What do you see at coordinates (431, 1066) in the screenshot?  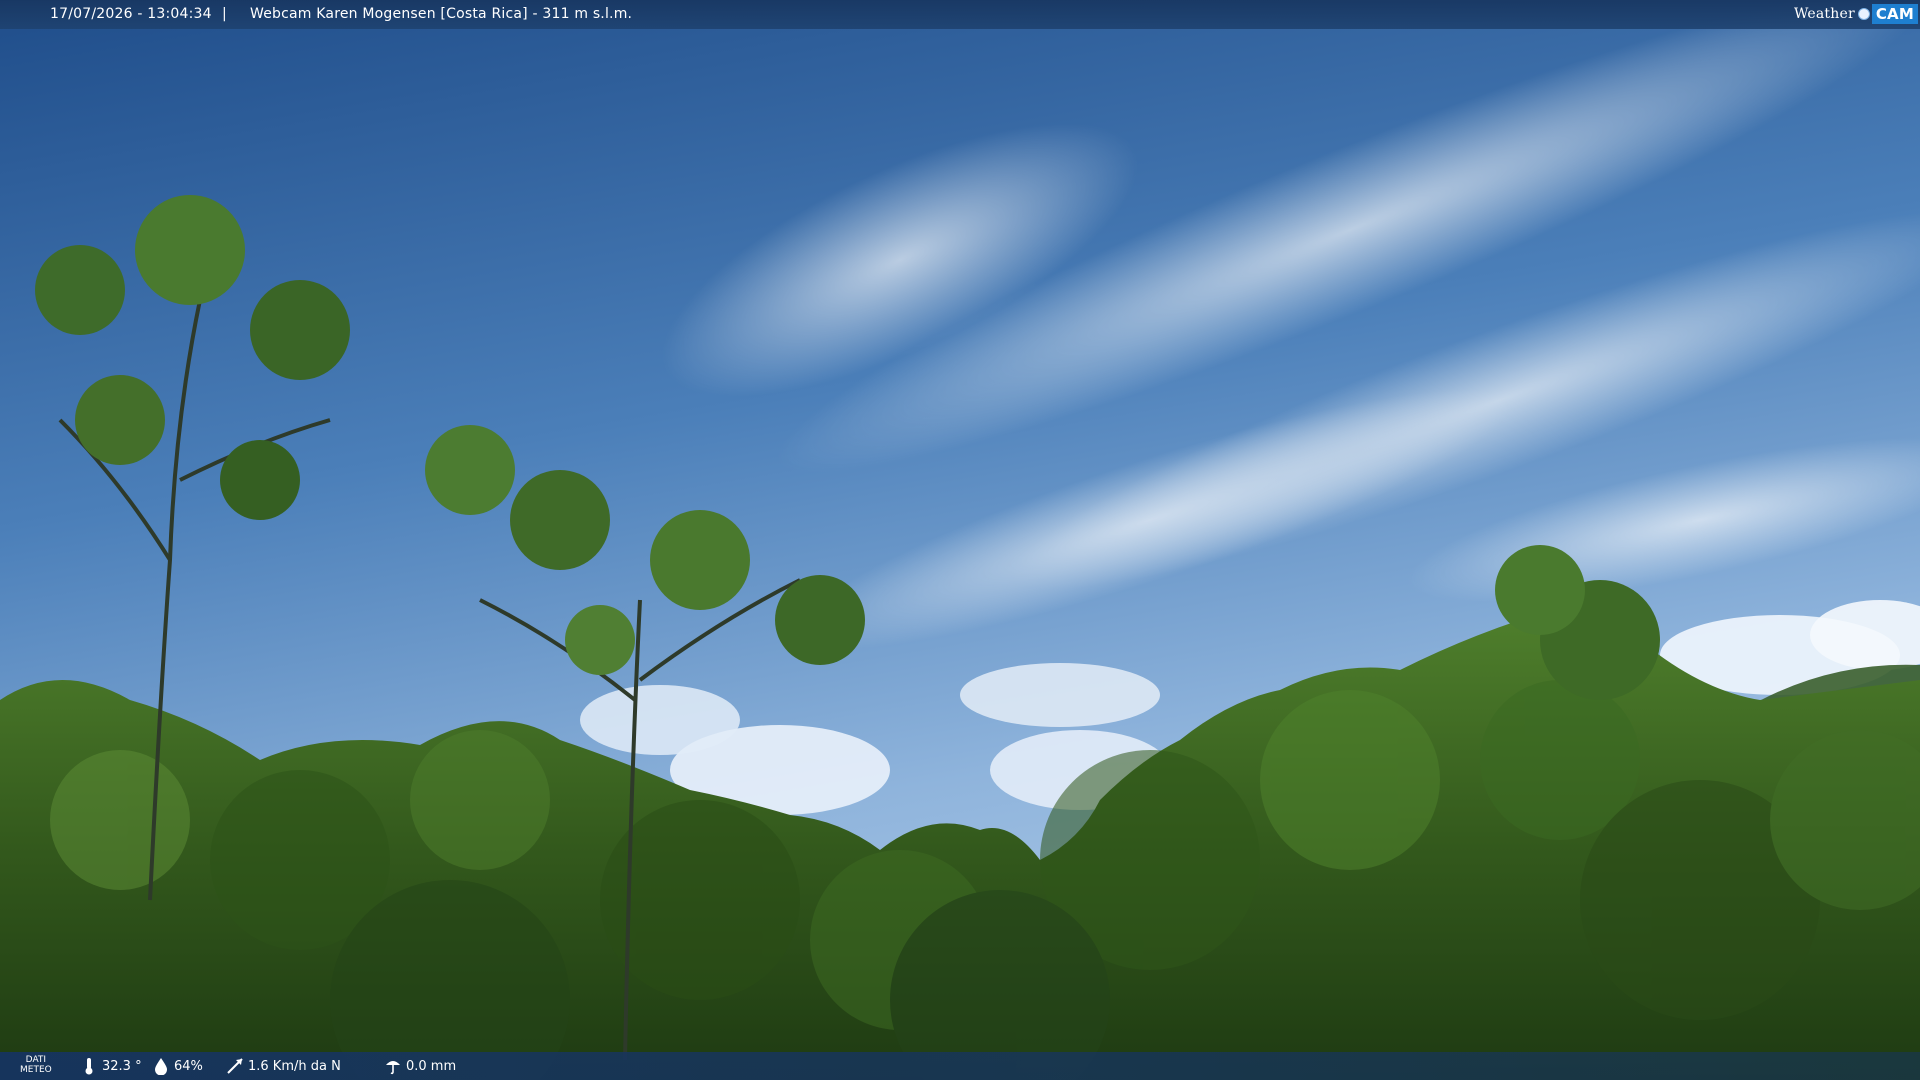 I see `rain-value: 0.0 mm` at bounding box center [431, 1066].